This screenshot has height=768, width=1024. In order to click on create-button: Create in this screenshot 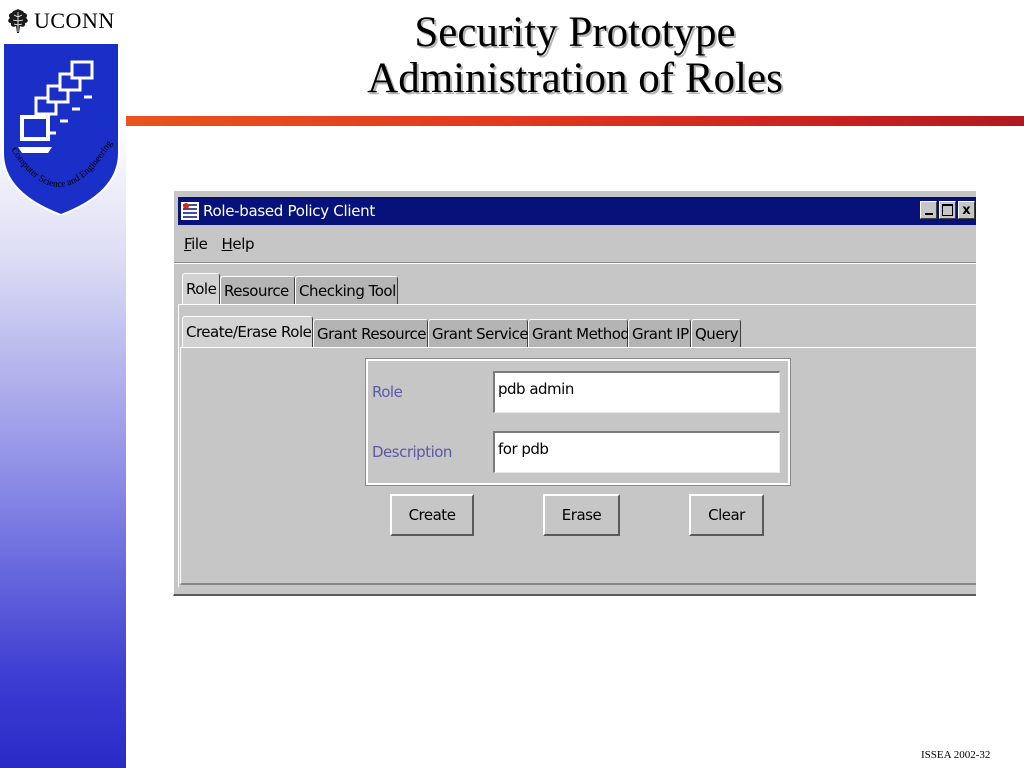, I will do `click(432, 515)`.